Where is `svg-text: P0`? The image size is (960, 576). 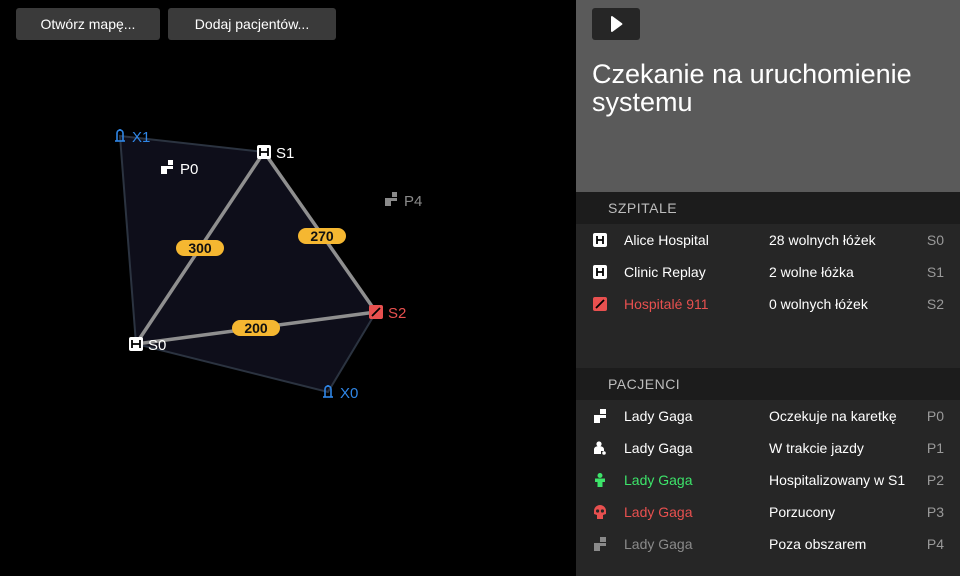 svg-text: P0 is located at coordinates (189, 169).